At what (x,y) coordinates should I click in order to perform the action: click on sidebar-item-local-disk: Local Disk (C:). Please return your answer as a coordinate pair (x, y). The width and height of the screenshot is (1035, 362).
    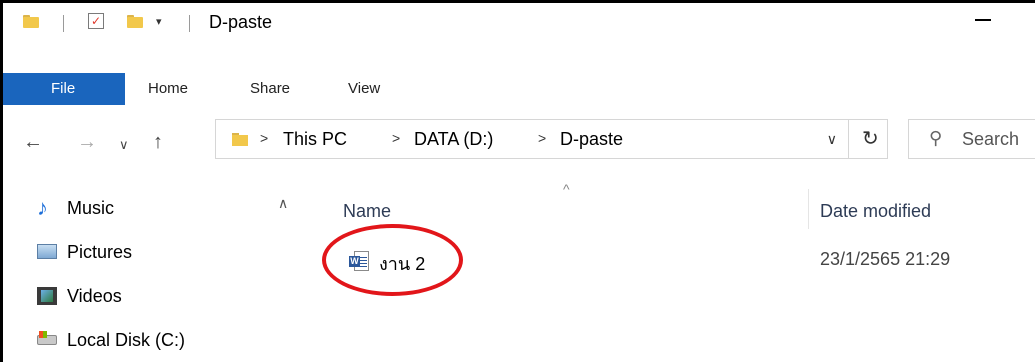
    Looking at the image, I should click on (111, 340).